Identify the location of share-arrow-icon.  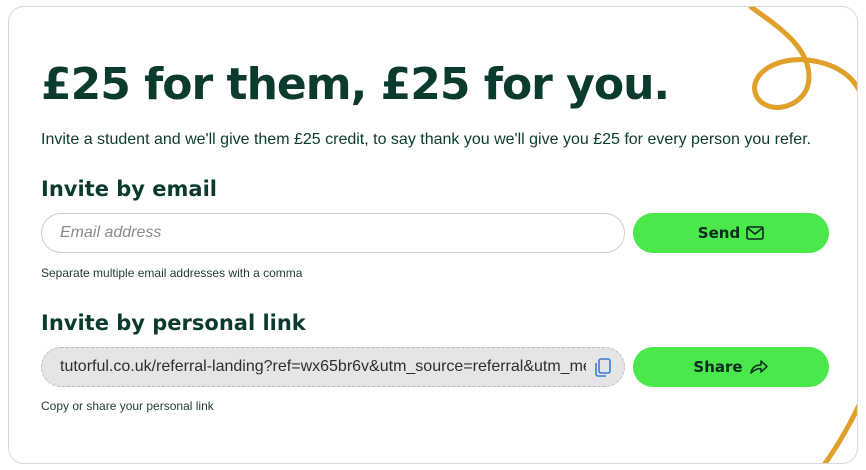
(758, 367).